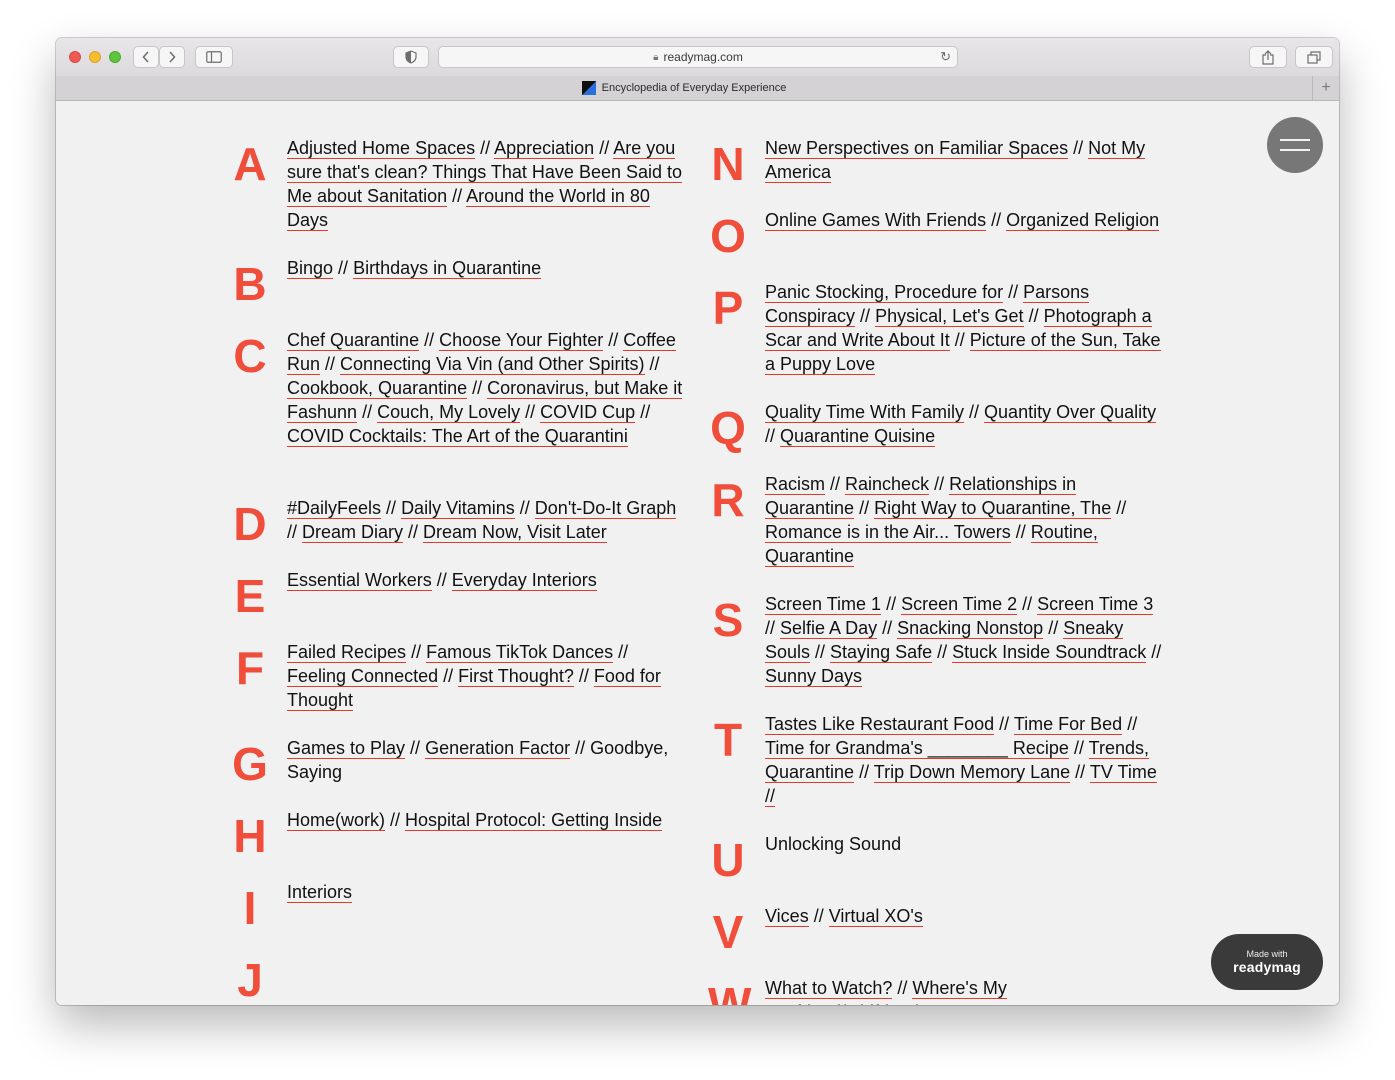 The image size is (1395, 1080). Describe the element at coordinates (458, 508) in the screenshot. I see `topic-link: Daily Vitamins` at that location.